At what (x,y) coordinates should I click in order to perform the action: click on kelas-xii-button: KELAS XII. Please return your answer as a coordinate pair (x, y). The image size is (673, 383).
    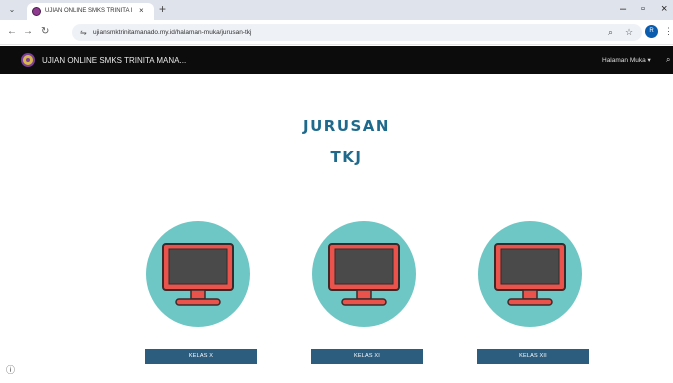
    Looking at the image, I should click on (533, 356).